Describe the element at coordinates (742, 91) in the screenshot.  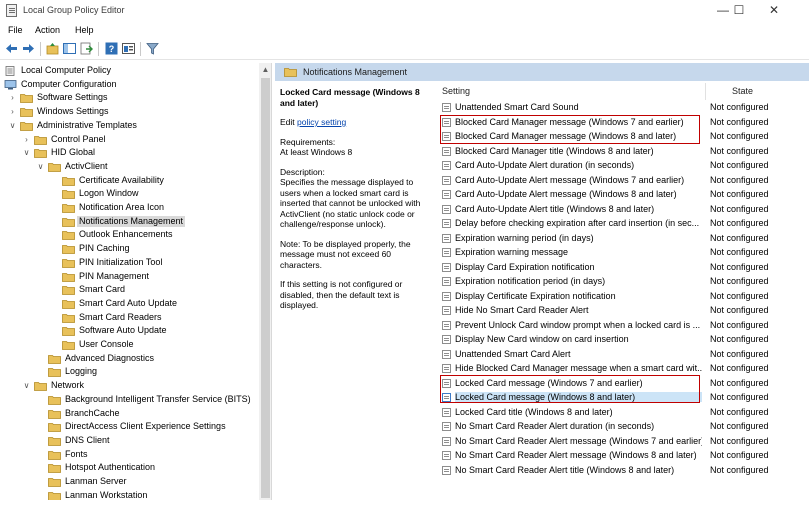
I see `column-header-state: State` at that location.